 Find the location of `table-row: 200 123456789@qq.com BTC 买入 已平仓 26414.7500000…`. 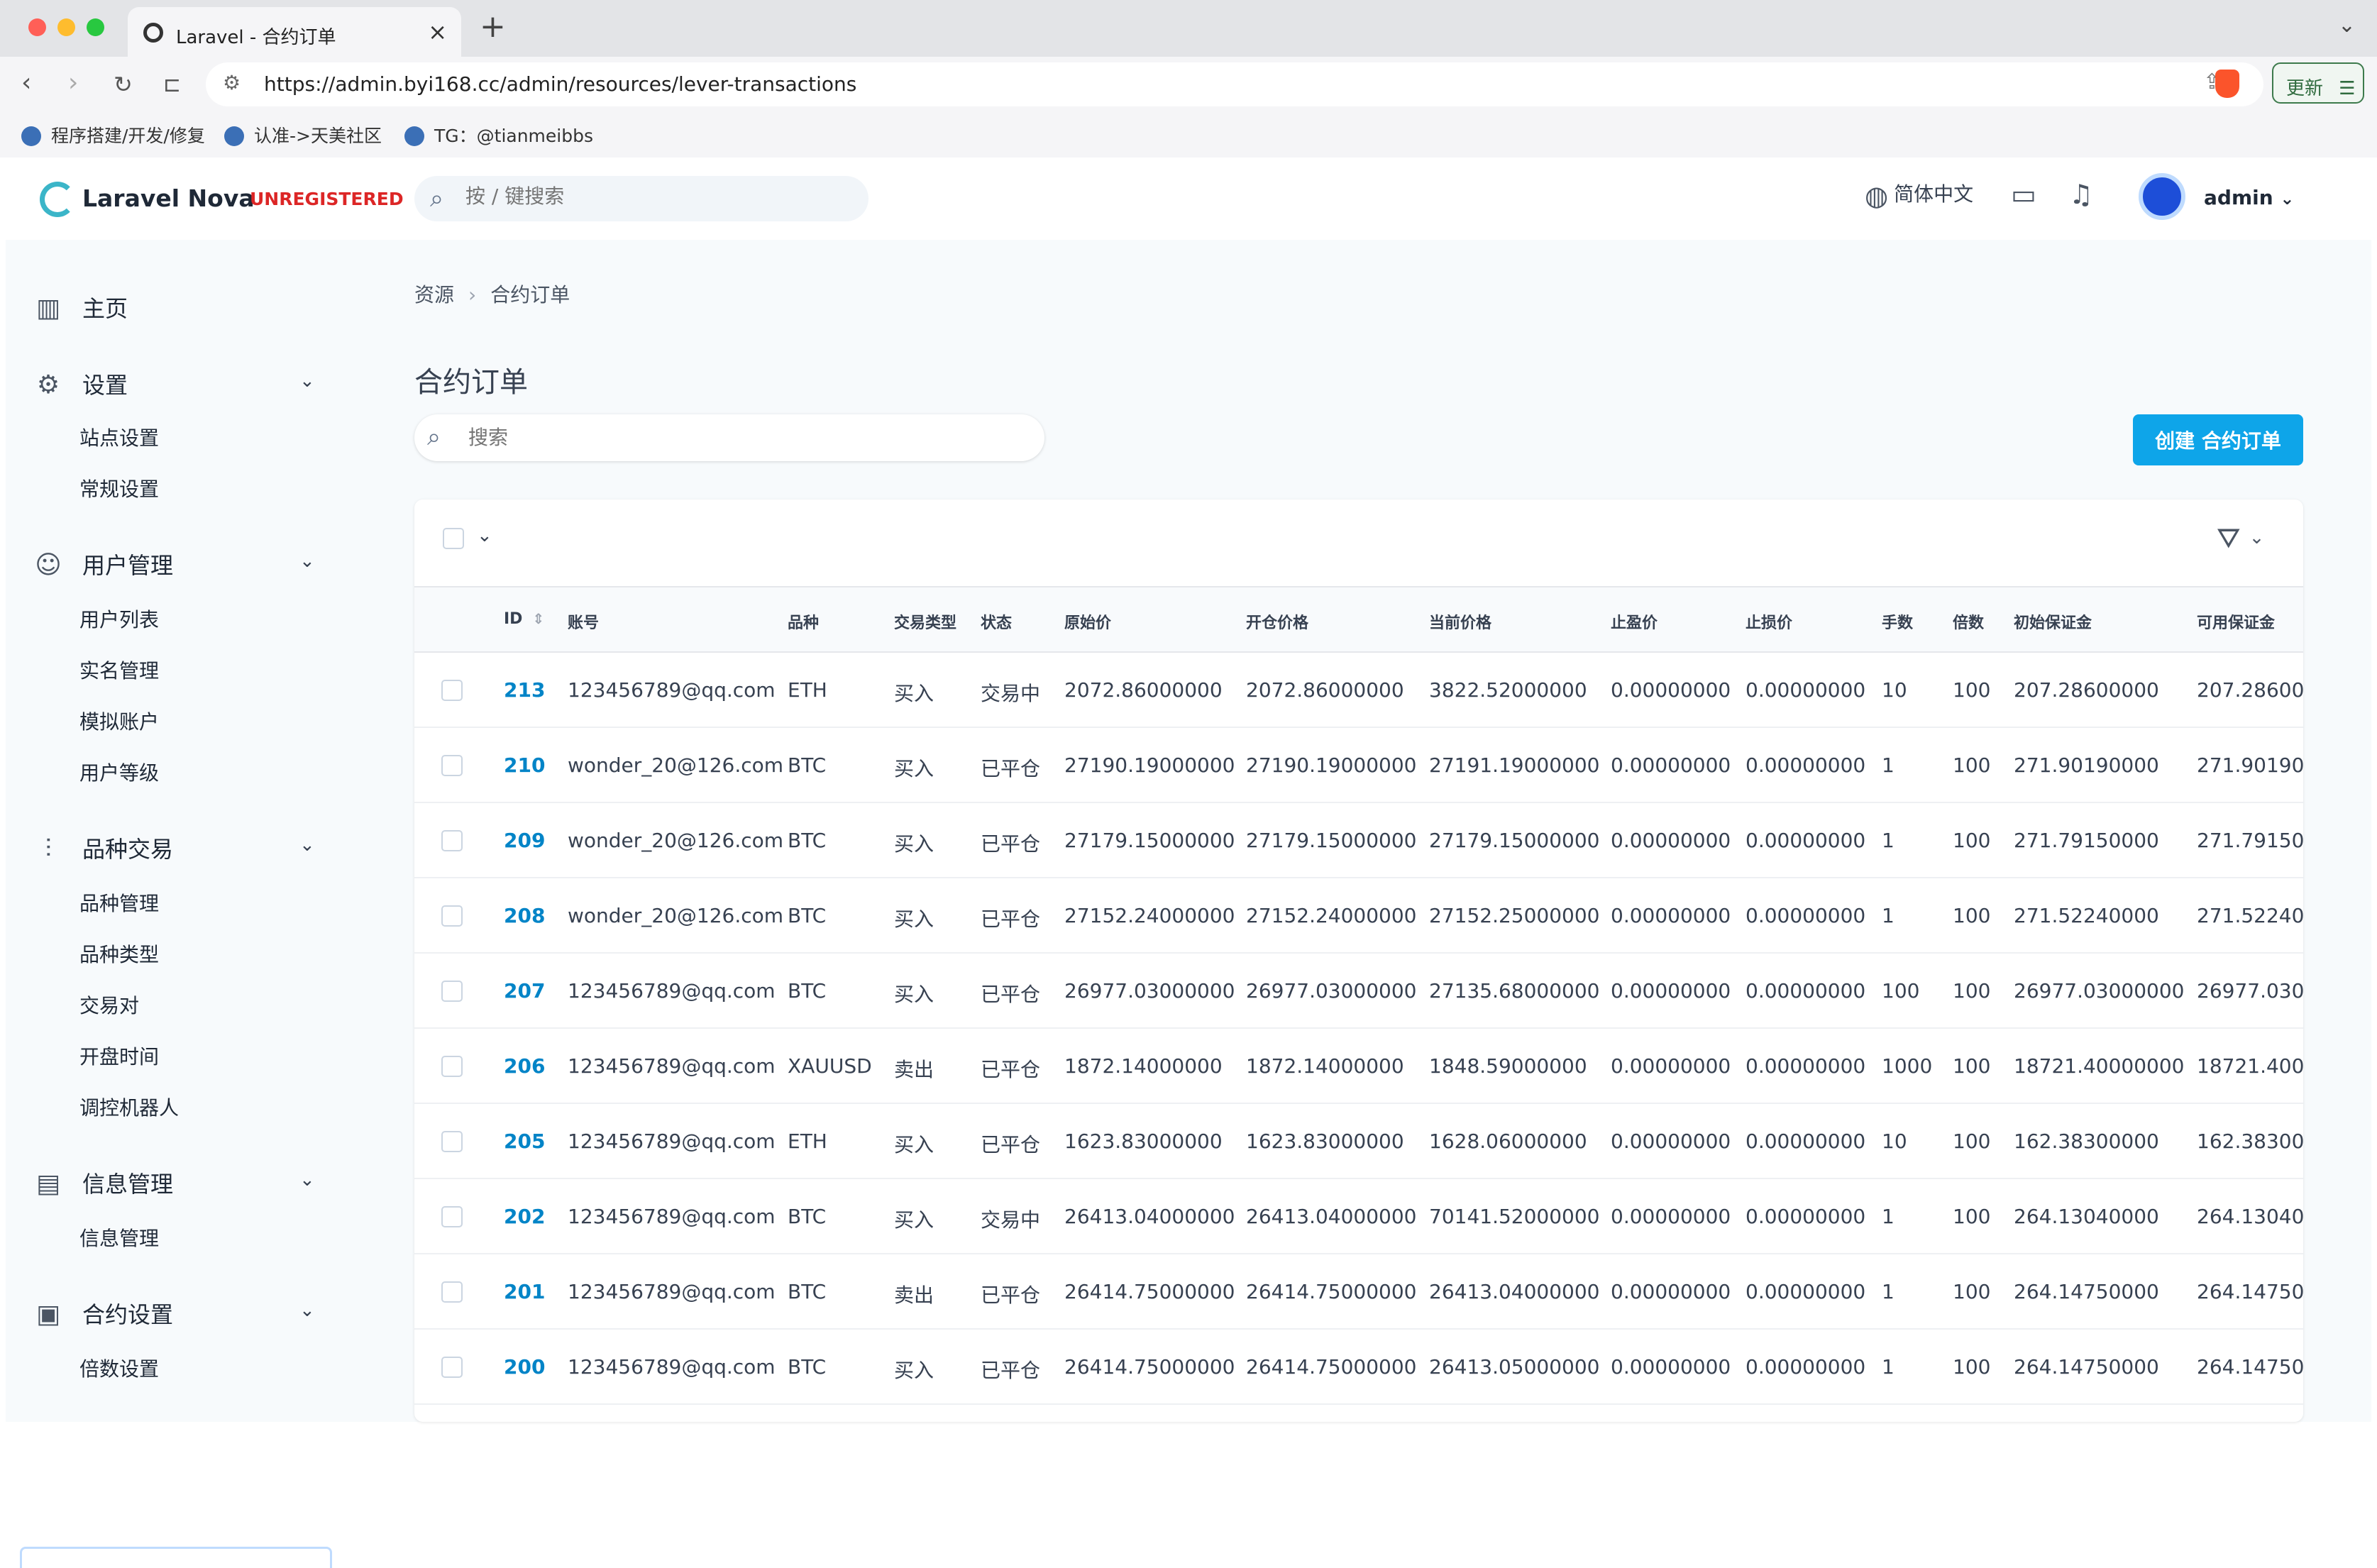

table-row: 200 123456789@qq.com BTC 买入 已平仓 26414.7500000… is located at coordinates (1358, 1367).